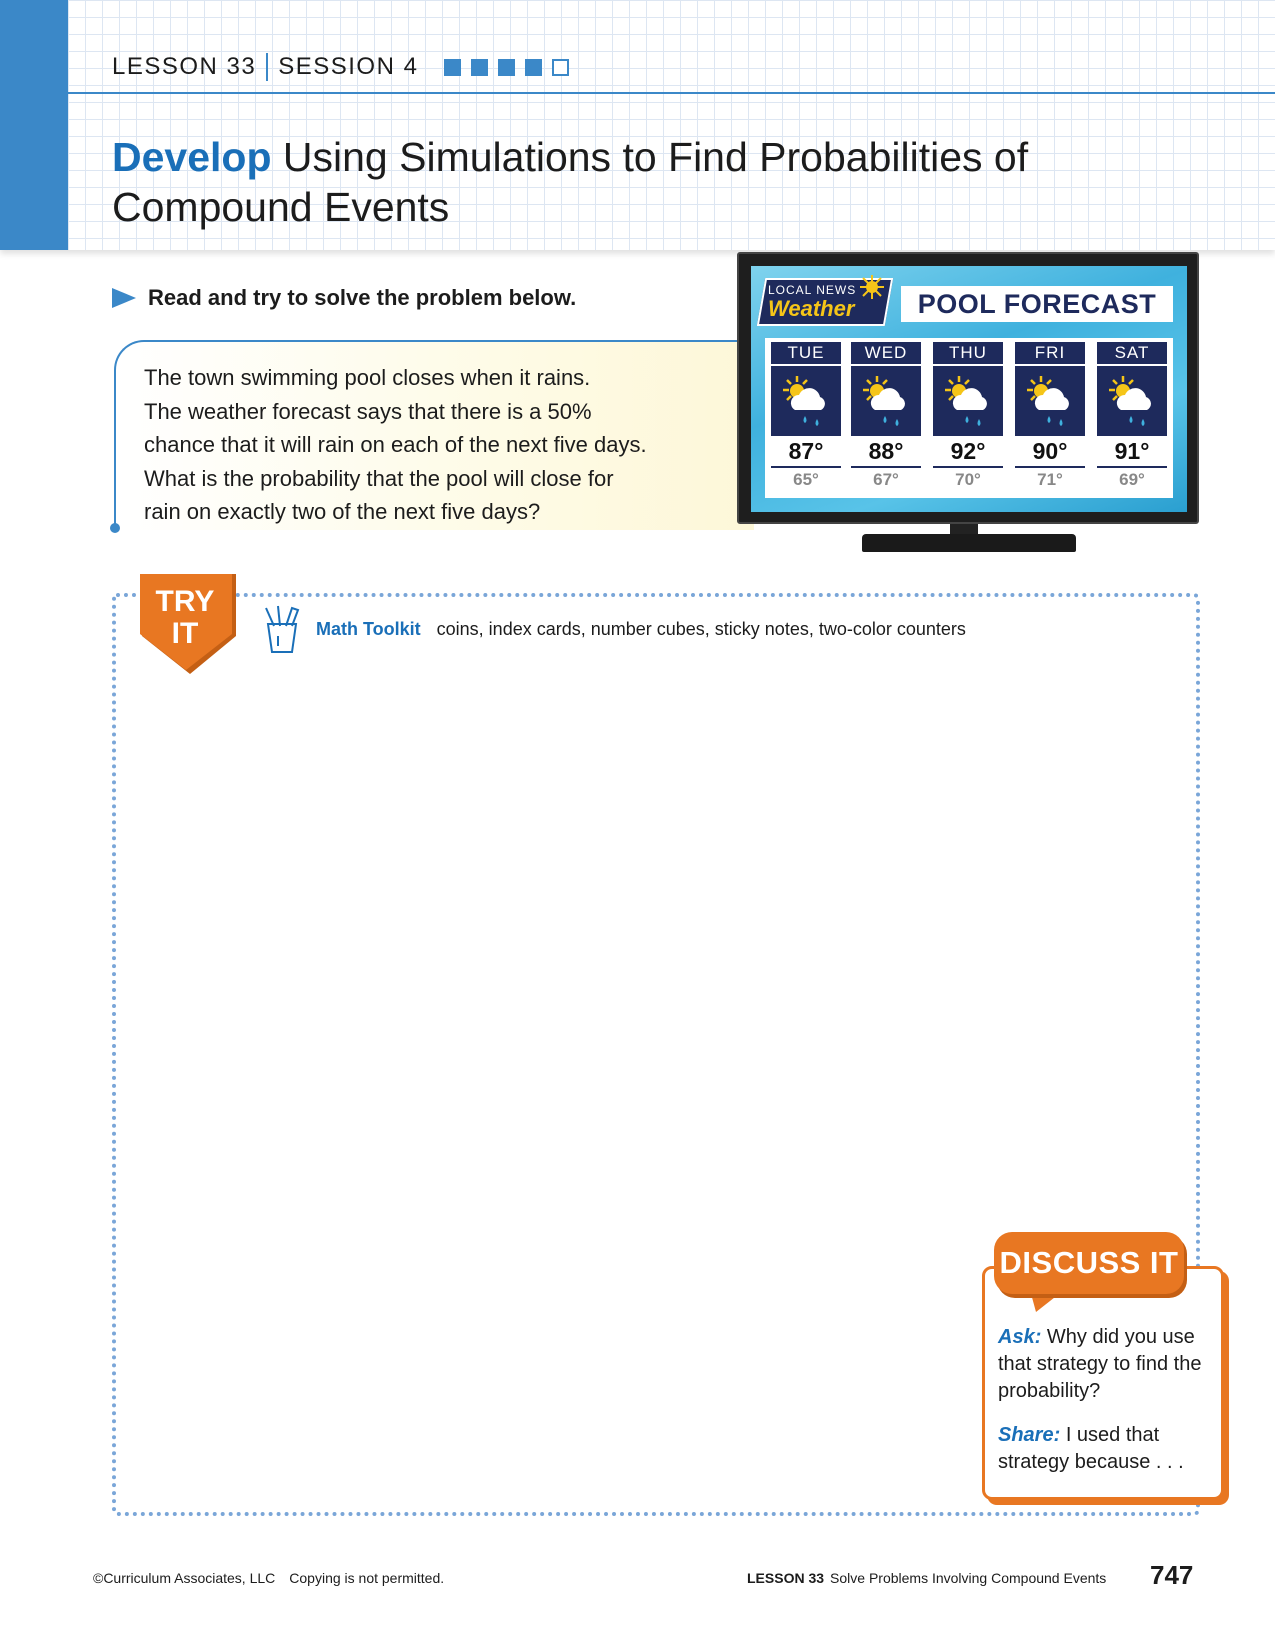 The height and width of the screenshot is (1632, 1275). Describe the element at coordinates (185, 601) in the screenshot. I see `try-it-line1: TRY` at that location.